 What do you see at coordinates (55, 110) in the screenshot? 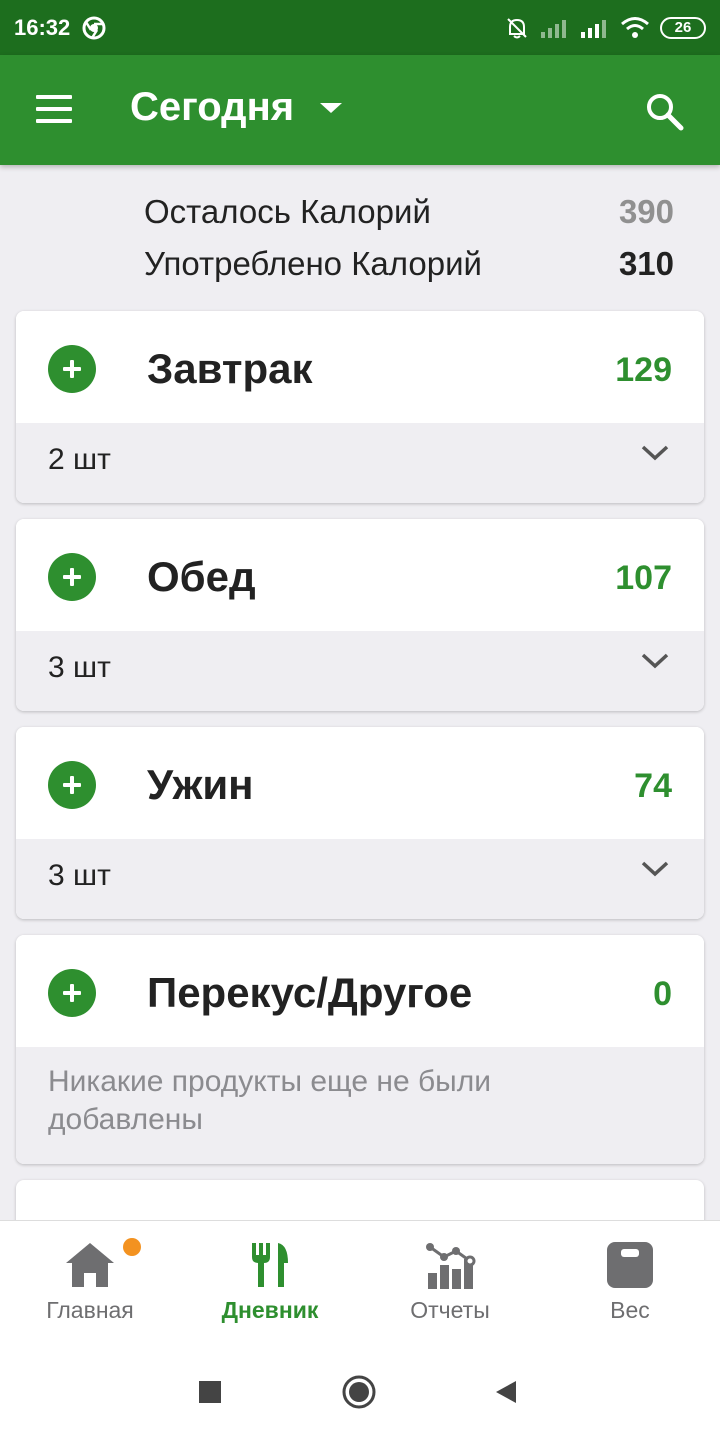
I see `menu-button` at bounding box center [55, 110].